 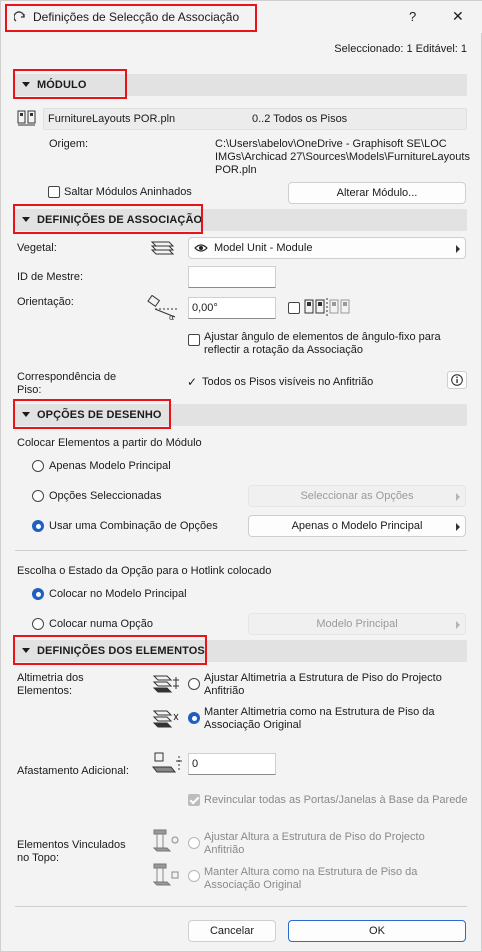 What do you see at coordinates (29, 390) in the screenshot?
I see `floor-match-label-line-2: Piso:` at bounding box center [29, 390].